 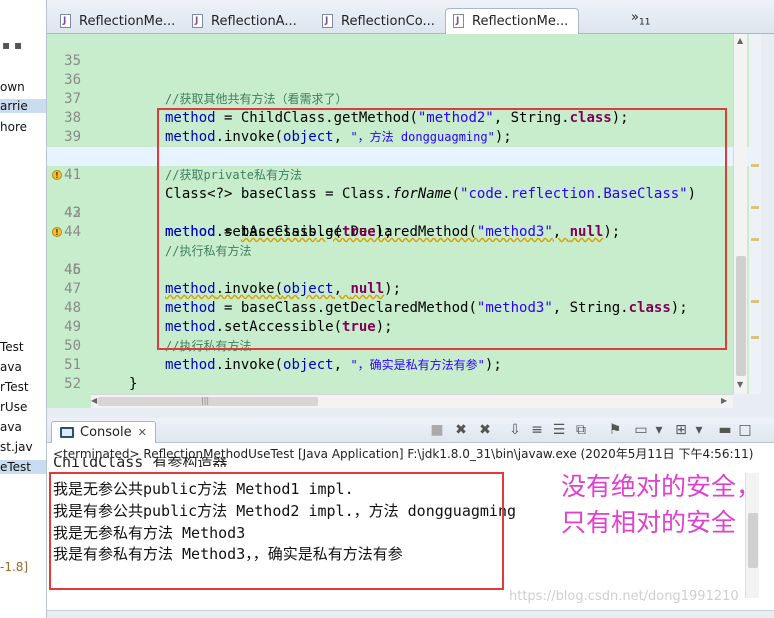 What do you see at coordinates (69, 401) in the screenshot?
I see `ruler-corner` at bounding box center [69, 401].